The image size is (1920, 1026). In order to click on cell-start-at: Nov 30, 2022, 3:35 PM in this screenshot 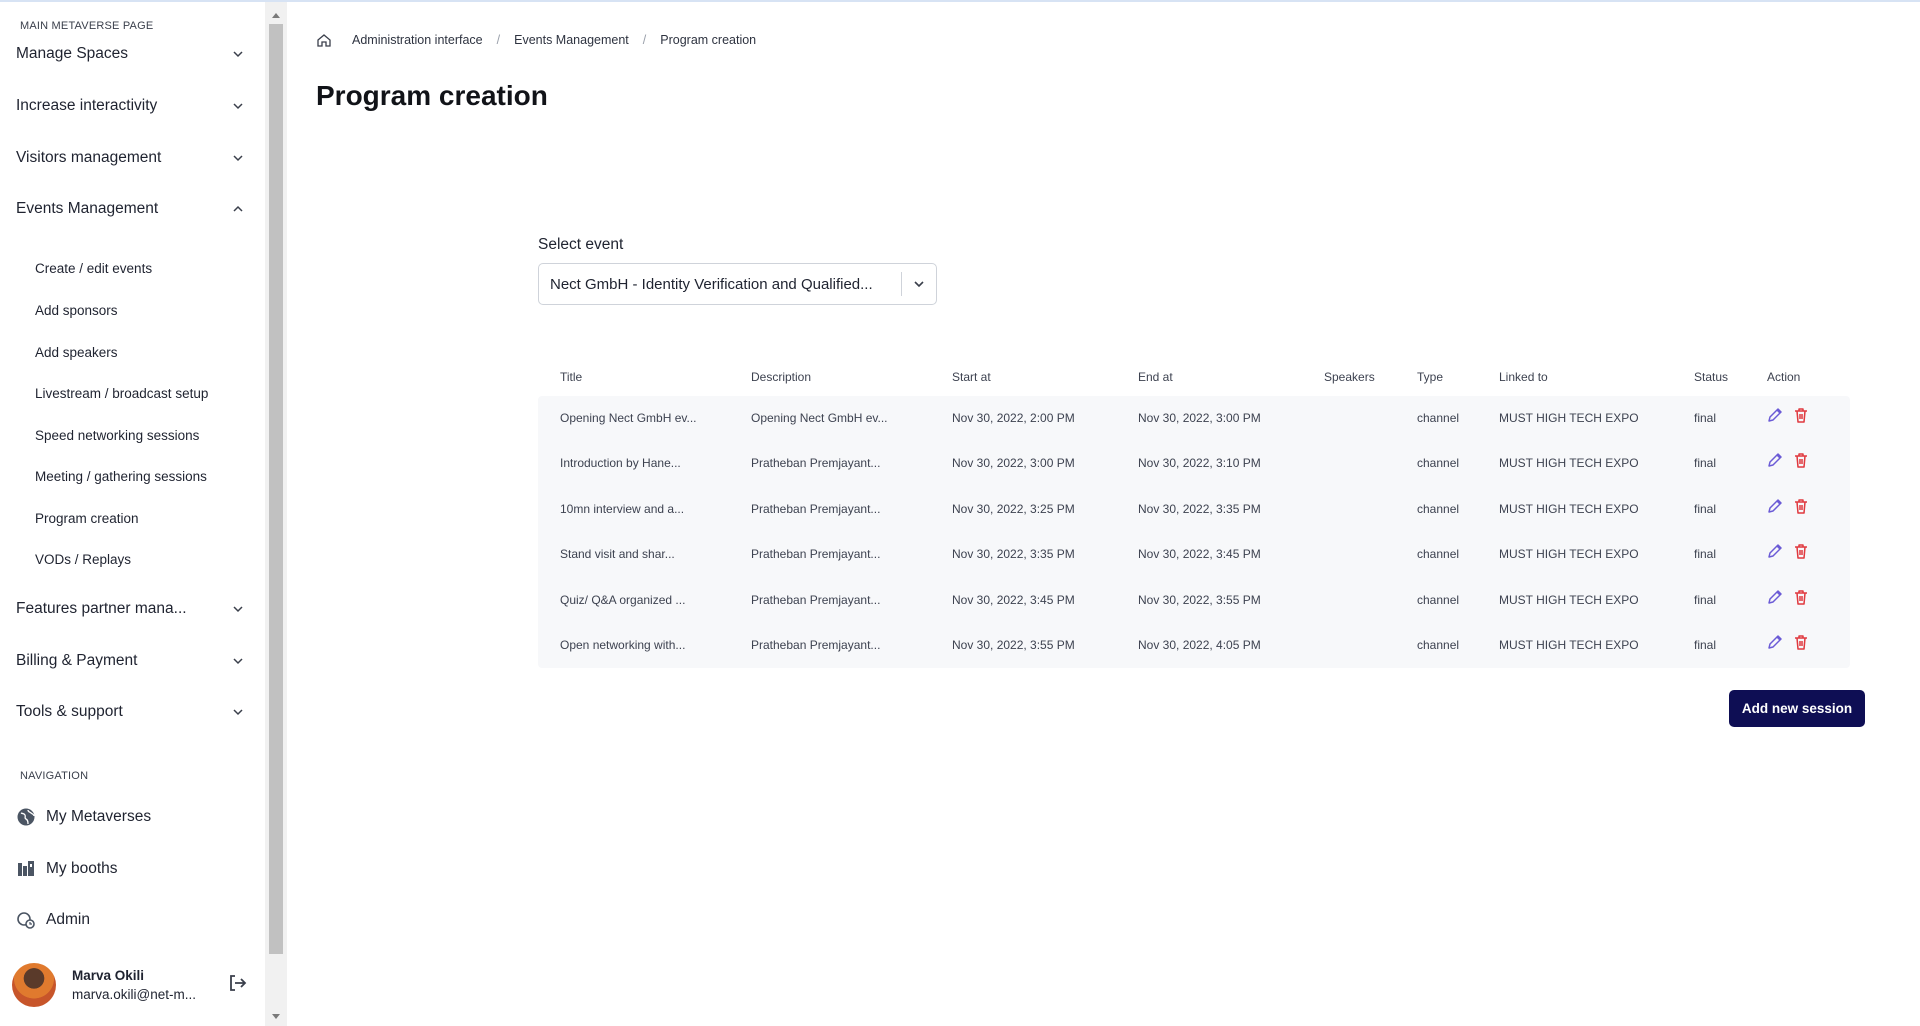, I will do `click(1013, 554)`.